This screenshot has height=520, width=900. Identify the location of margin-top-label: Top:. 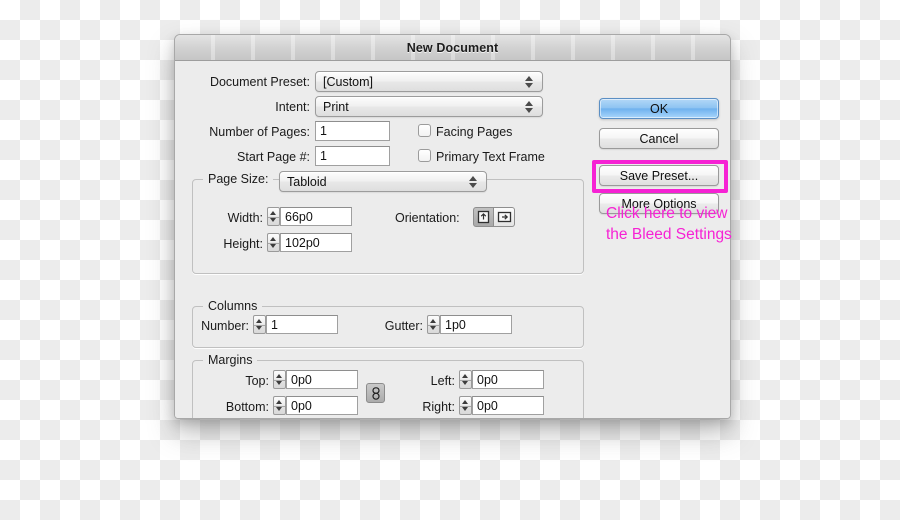
(257, 381).